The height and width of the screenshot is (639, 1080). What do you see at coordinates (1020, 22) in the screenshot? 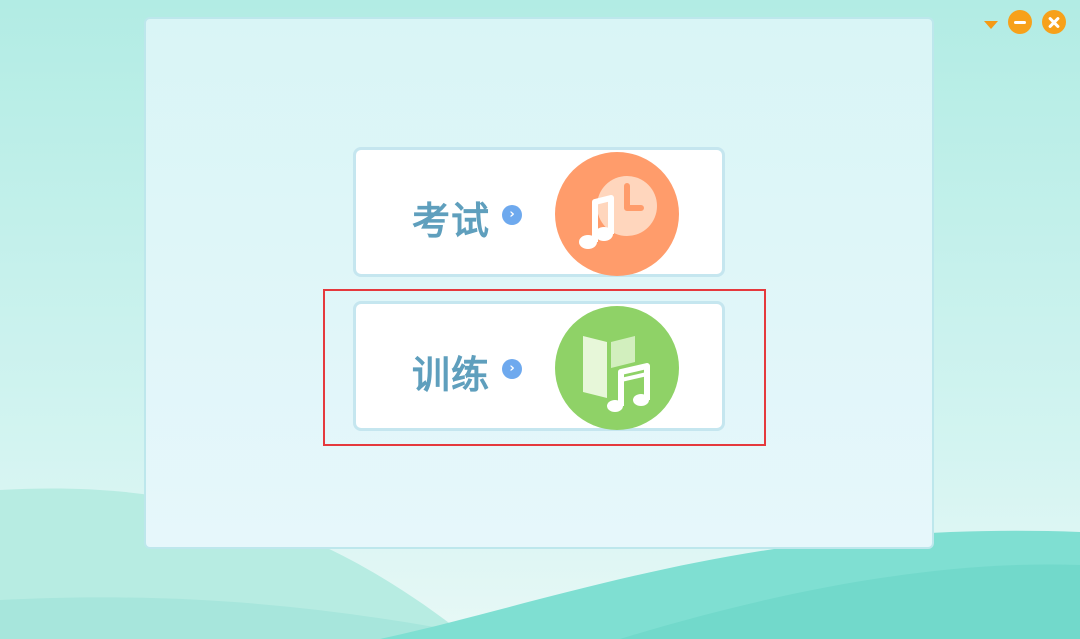
I see `minimize-button` at bounding box center [1020, 22].